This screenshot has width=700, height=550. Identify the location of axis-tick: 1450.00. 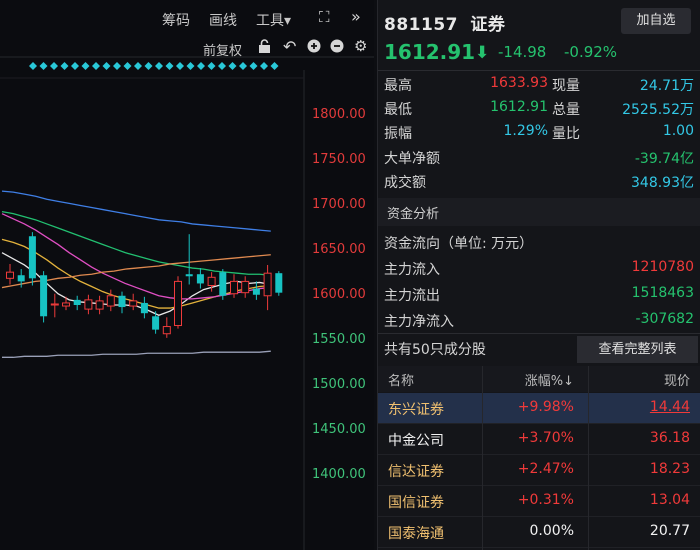
(339, 429).